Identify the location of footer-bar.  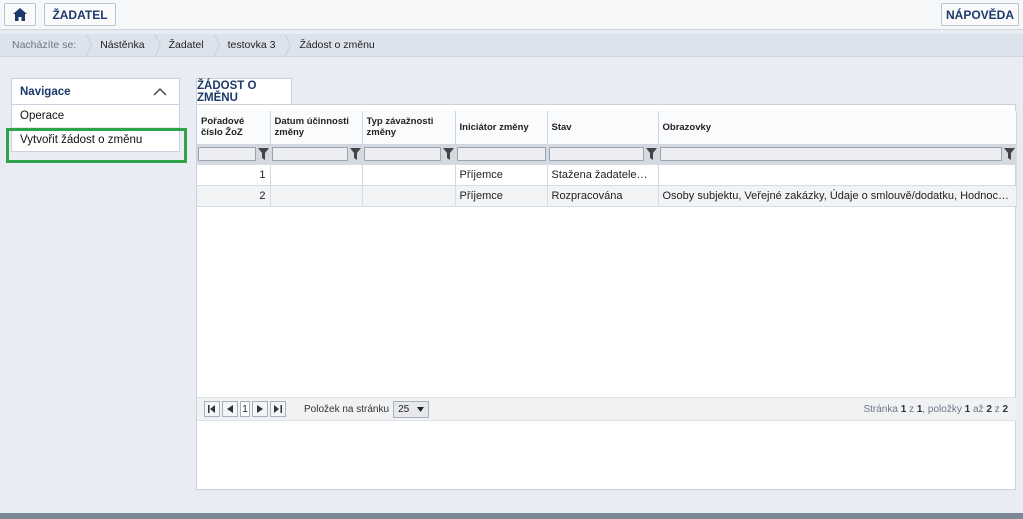
(511, 516).